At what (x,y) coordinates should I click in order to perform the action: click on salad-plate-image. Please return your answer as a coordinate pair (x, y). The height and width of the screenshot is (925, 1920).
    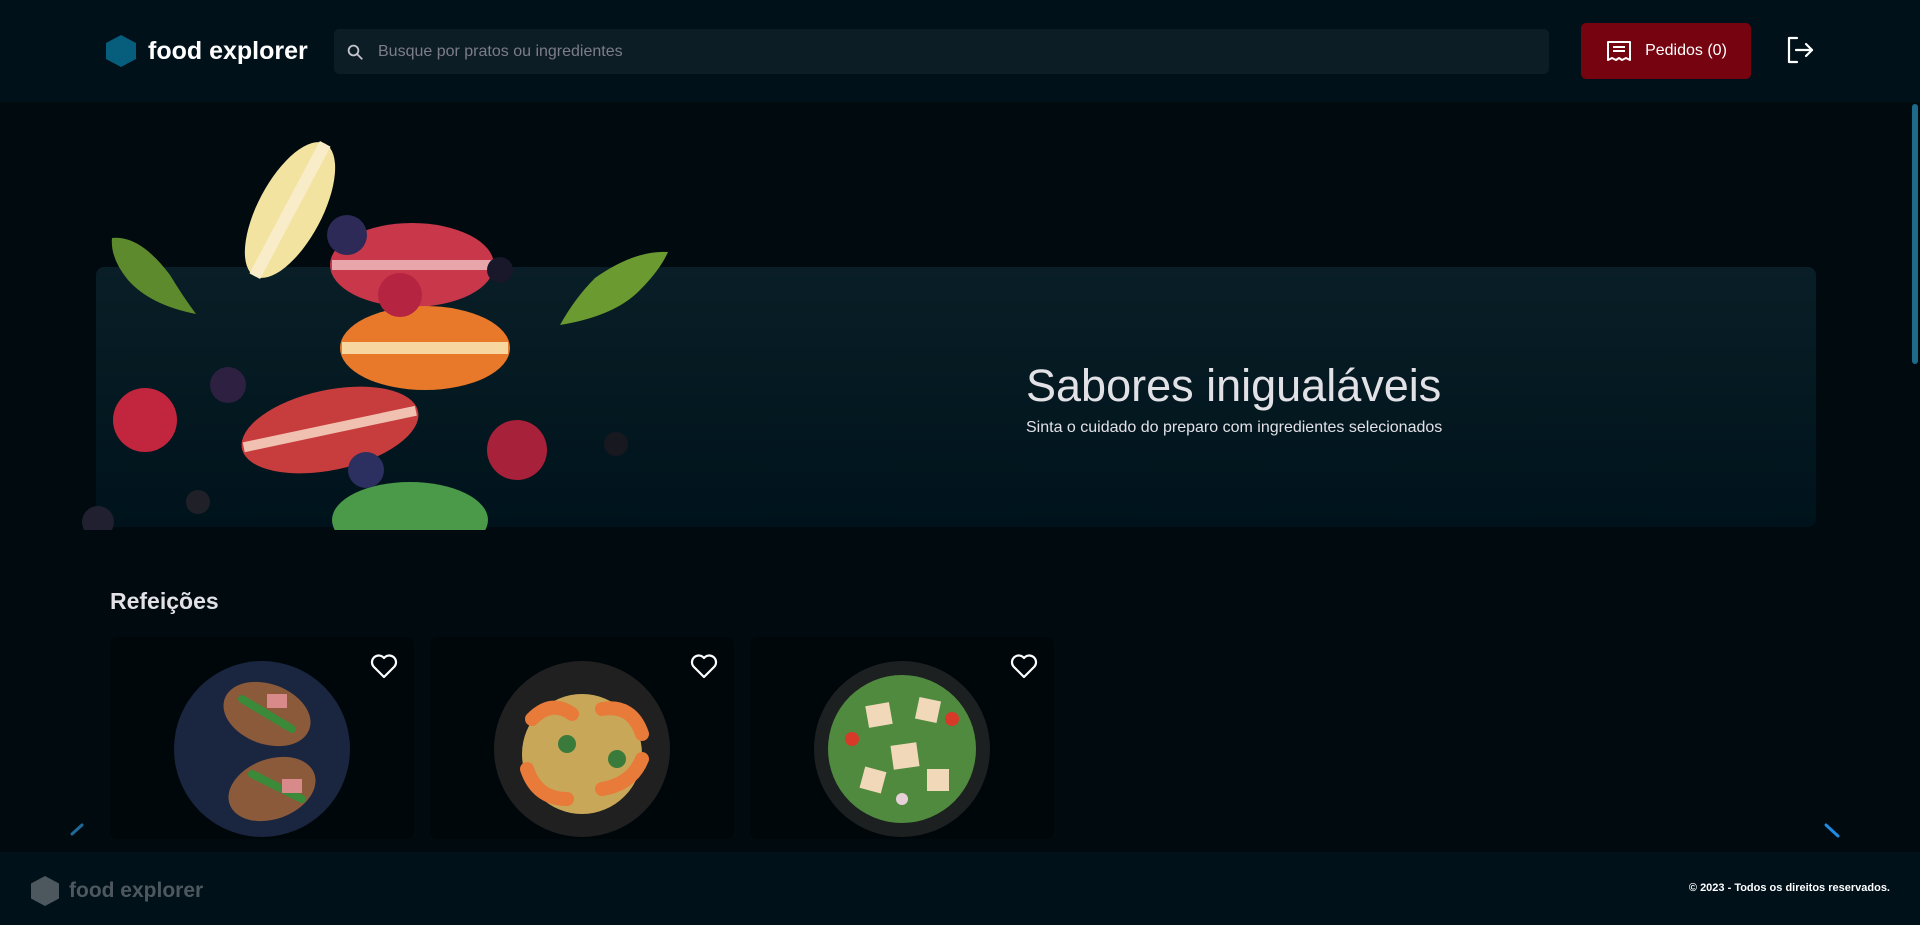
    Looking at the image, I should click on (902, 749).